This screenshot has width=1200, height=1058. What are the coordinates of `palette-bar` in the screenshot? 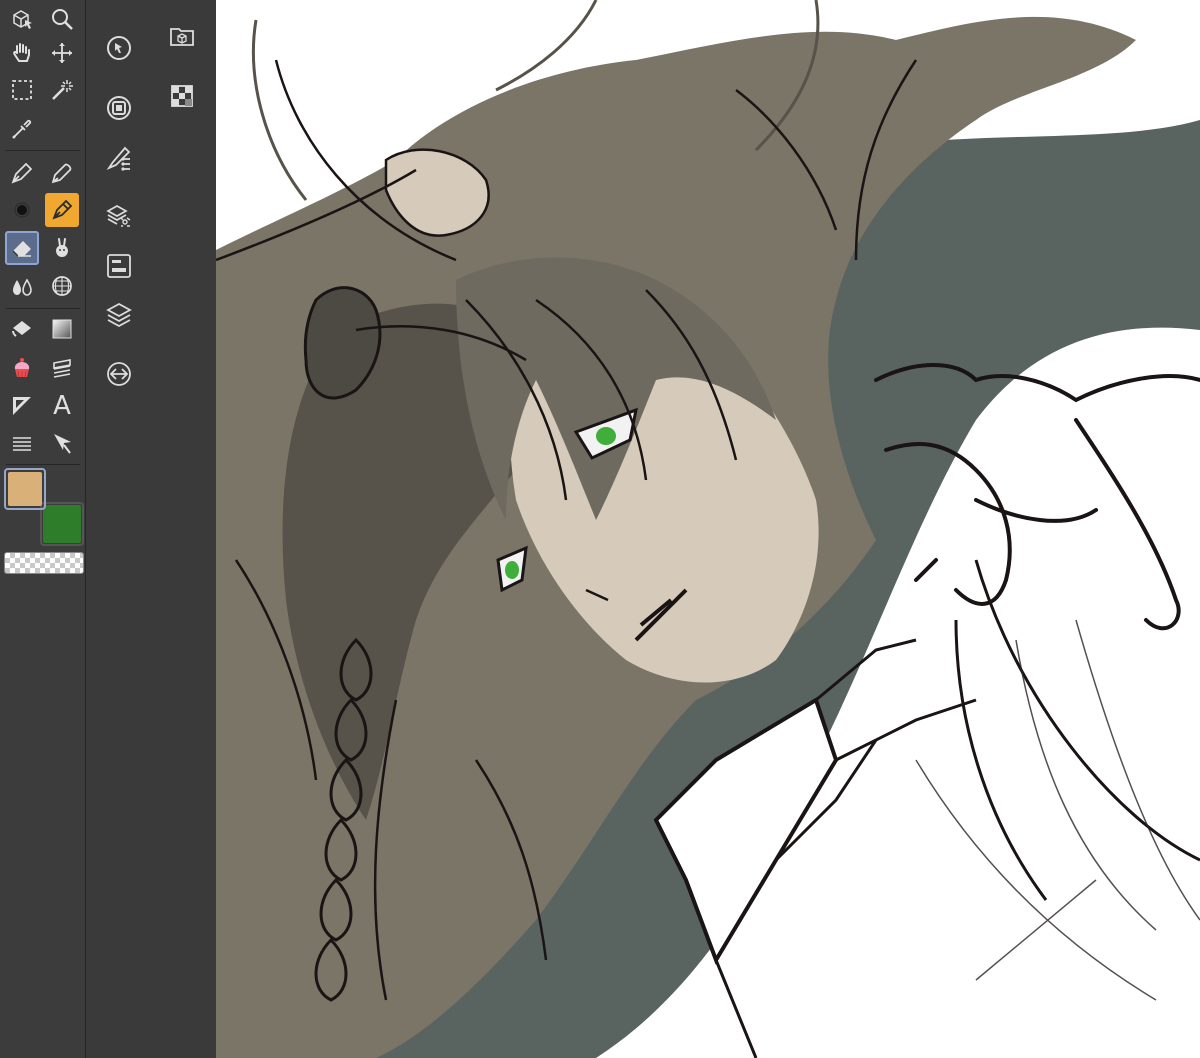 It's located at (151, 529).